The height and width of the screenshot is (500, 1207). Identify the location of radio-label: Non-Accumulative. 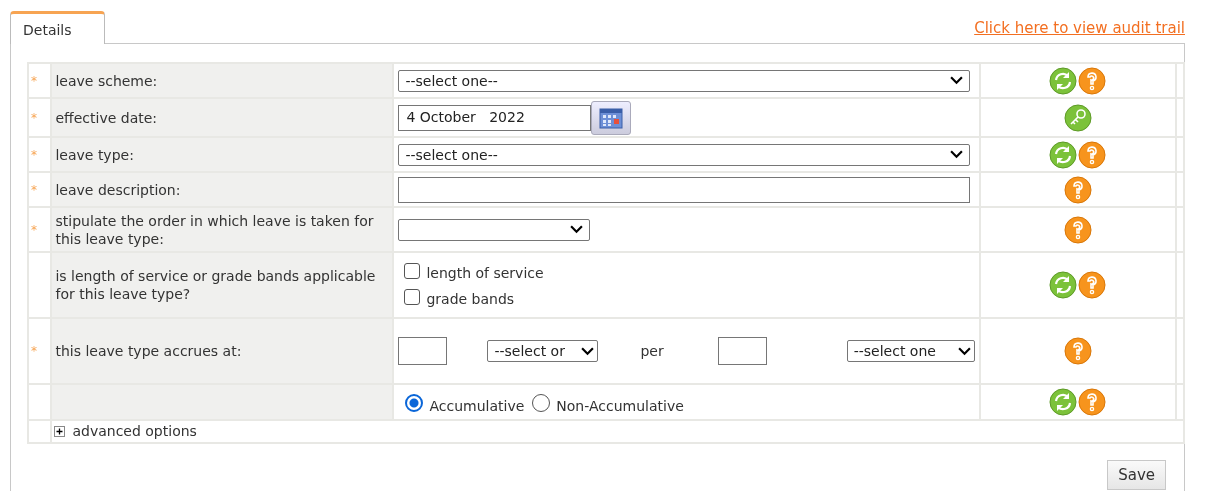
(620, 406).